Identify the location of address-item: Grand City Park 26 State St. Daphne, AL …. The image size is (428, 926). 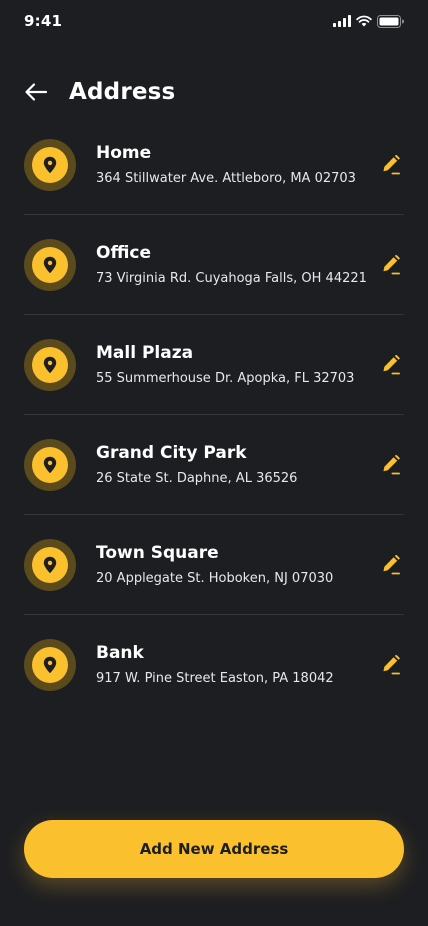
(214, 465).